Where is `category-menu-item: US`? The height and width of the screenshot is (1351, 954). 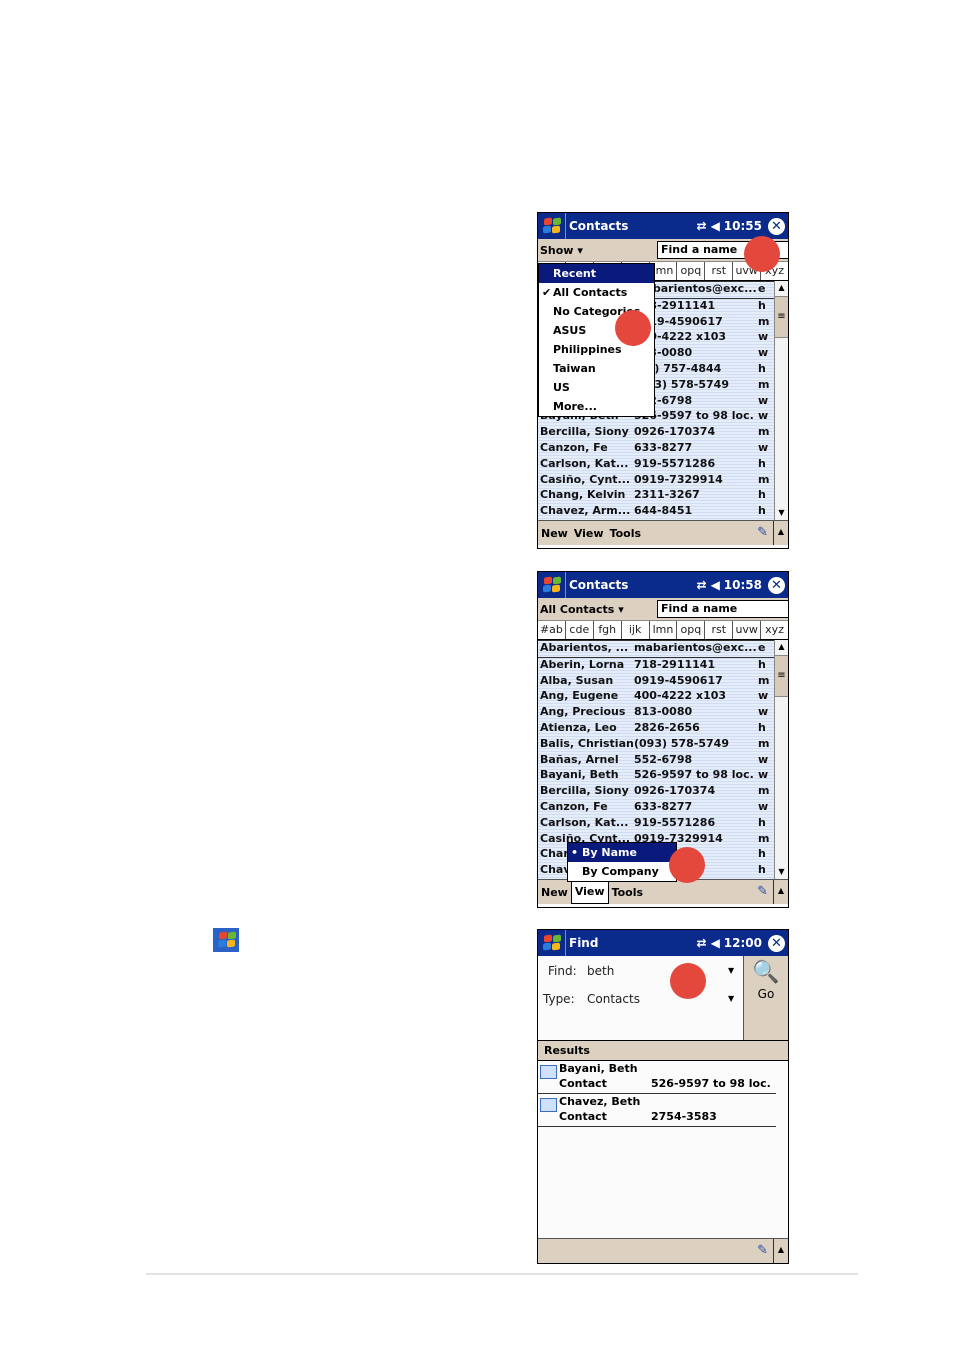 category-menu-item: US is located at coordinates (596, 387).